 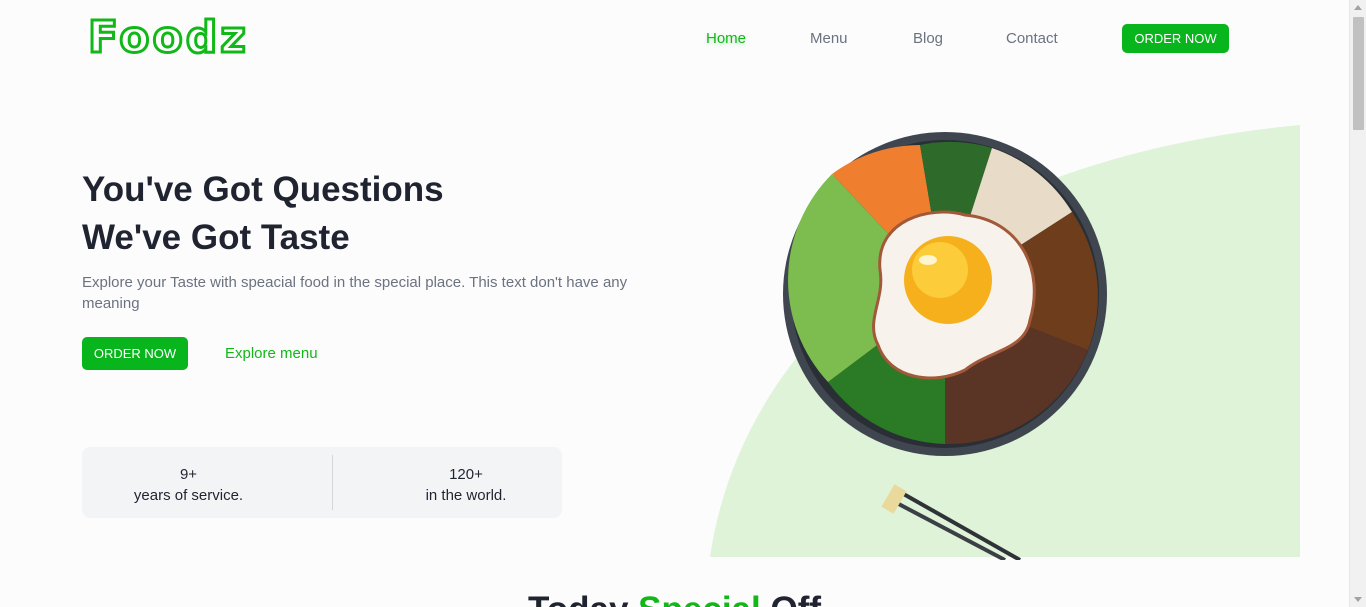 What do you see at coordinates (466, 485) in the screenshot?
I see `stat-world: 120+ in the world.` at bounding box center [466, 485].